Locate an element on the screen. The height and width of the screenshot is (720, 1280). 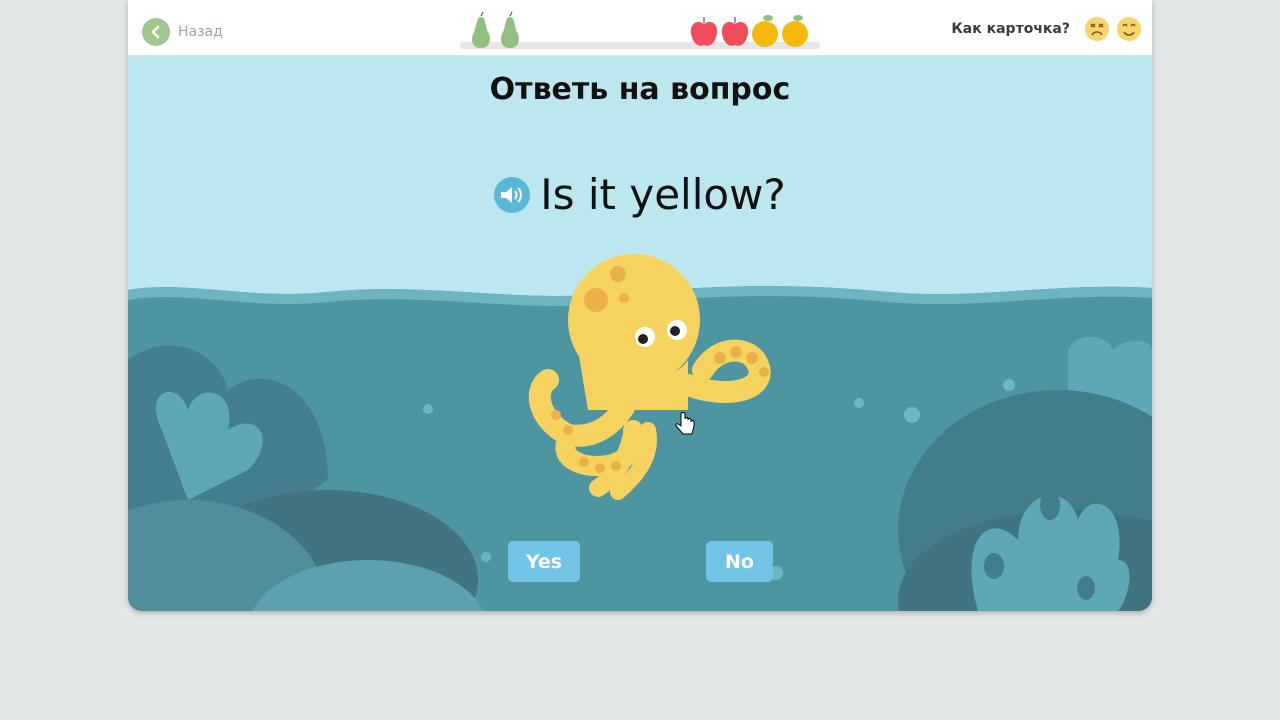
top-bar: Назад Как карточка? is located at coordinates (640, 28).